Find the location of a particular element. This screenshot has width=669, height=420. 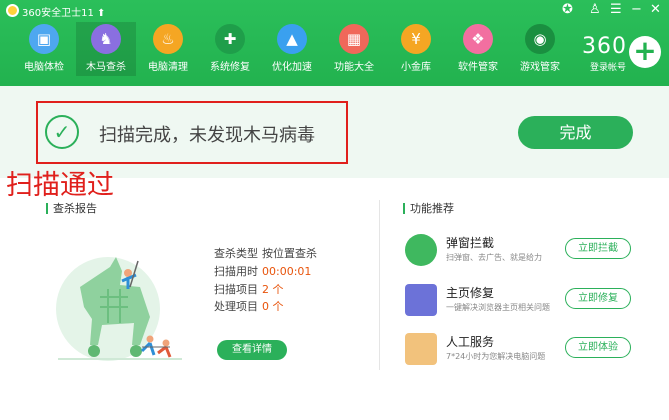

view-details-button: 查看详情 is located at coordinates (252, 350).